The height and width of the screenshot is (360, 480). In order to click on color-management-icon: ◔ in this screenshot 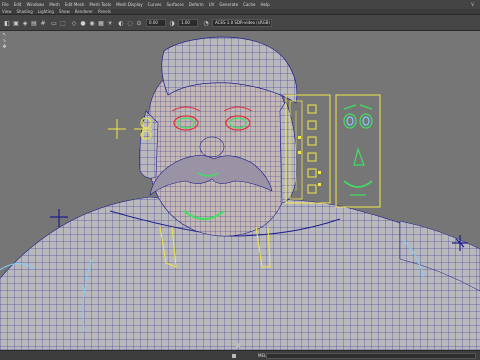, I will do `click(206, 23)`.